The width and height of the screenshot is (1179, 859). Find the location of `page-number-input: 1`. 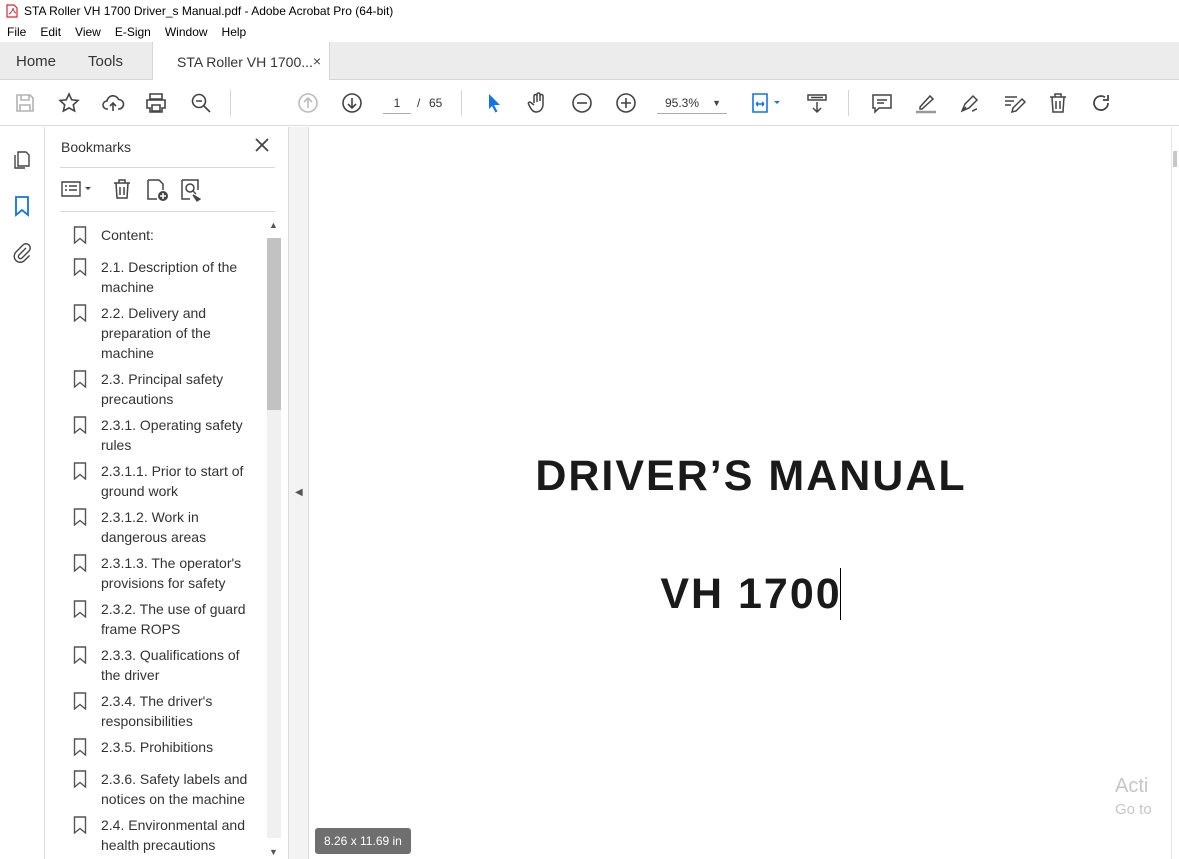

page-number-input: 1 is located at coordinates (397, 103).